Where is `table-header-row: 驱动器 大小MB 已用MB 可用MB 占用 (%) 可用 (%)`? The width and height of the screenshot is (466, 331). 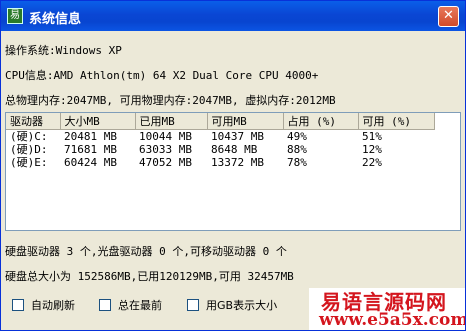 table-header-row: 驱动器 大小MB 已用MB 可用MB 占用 (%) 可用 (%) is located at coordinates (220, 121).